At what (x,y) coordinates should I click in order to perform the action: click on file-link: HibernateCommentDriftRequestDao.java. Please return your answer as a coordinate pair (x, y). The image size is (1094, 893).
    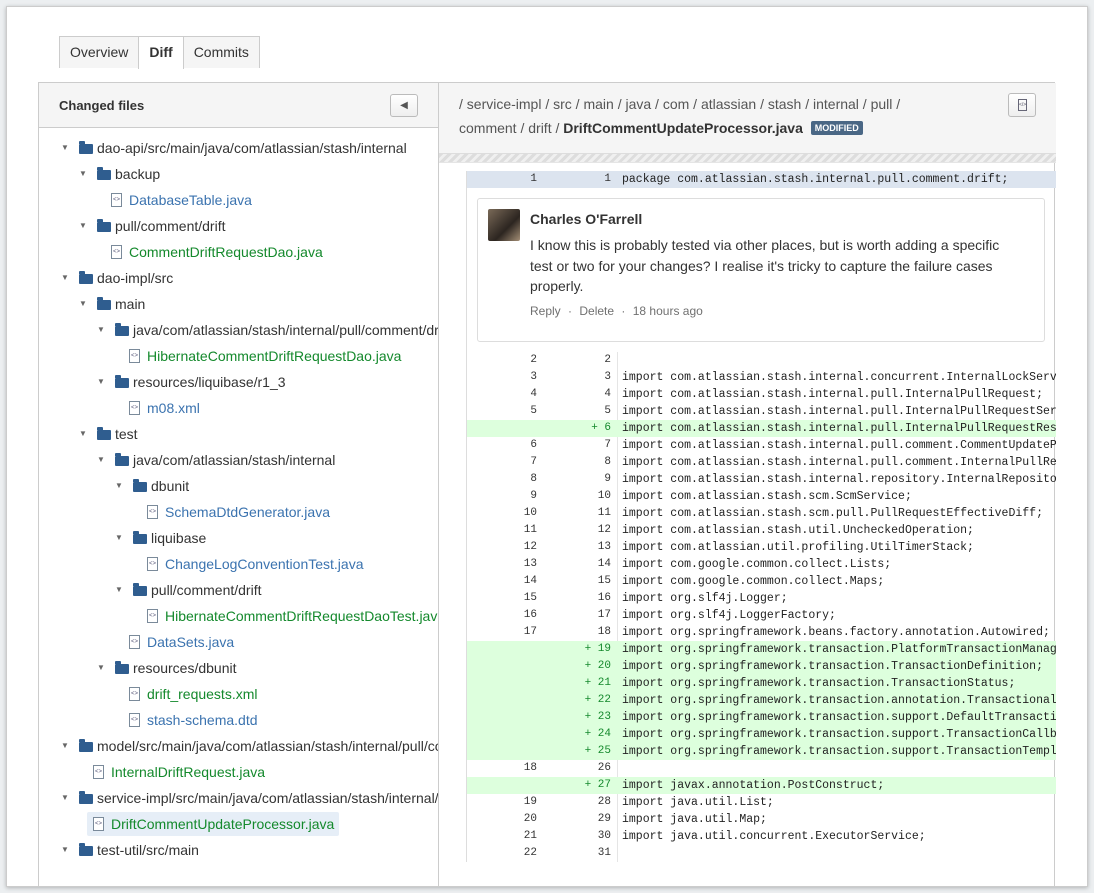
    Looking at the image, I should click on (274, 356).